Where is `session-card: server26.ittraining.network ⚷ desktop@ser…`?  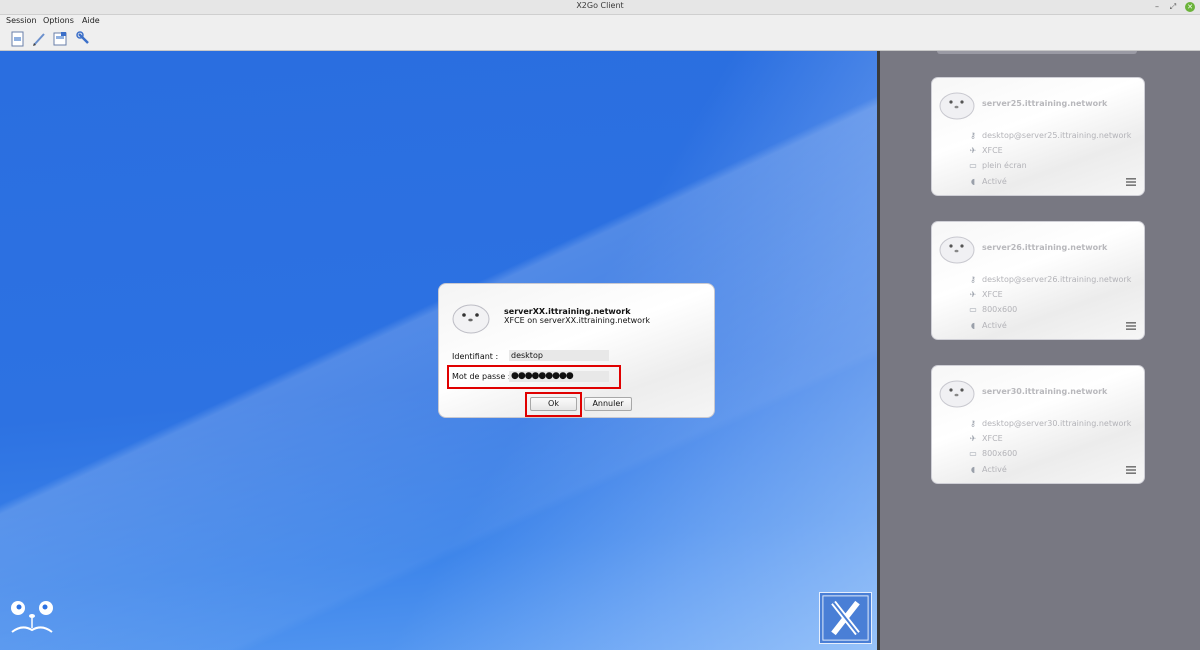 session-card: server26.ittraining.network ⚷ desktop@ser… is located at coordinates (1038, 280).